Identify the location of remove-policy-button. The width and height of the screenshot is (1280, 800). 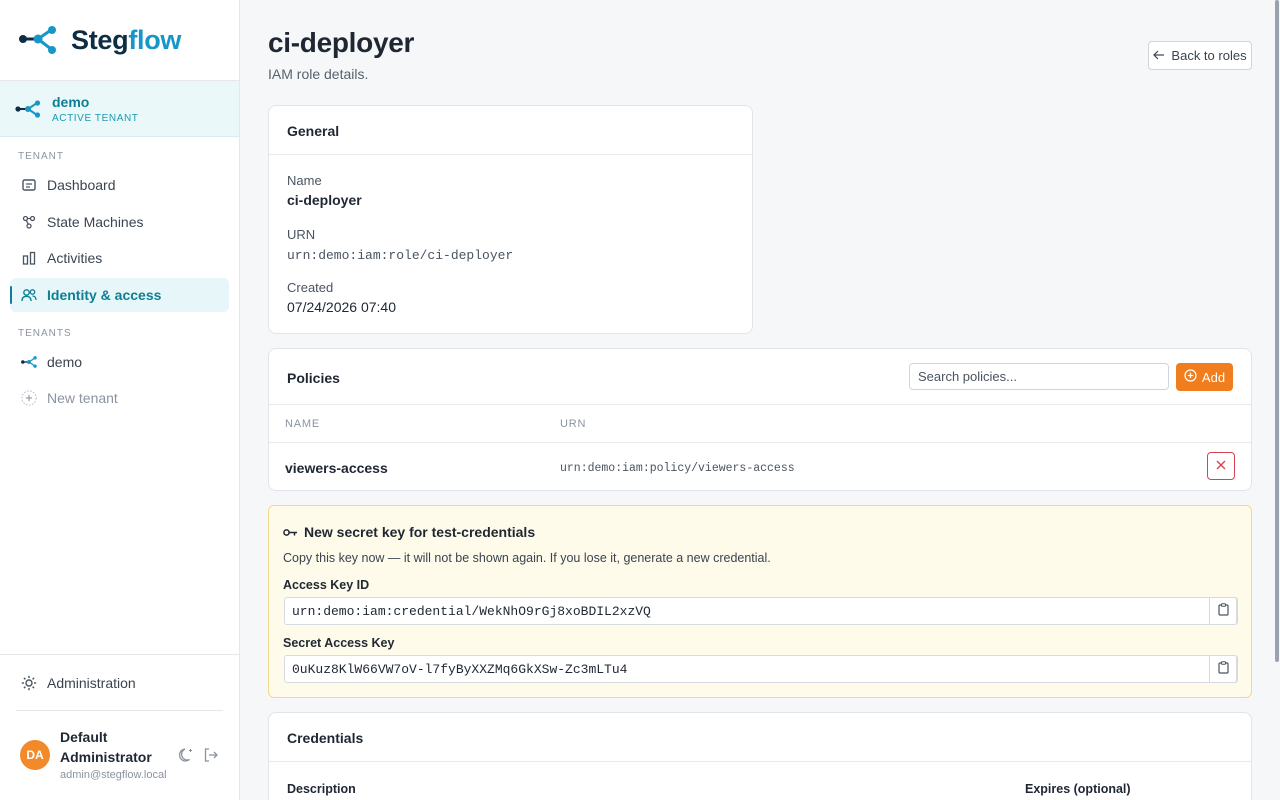
(1221, 466).